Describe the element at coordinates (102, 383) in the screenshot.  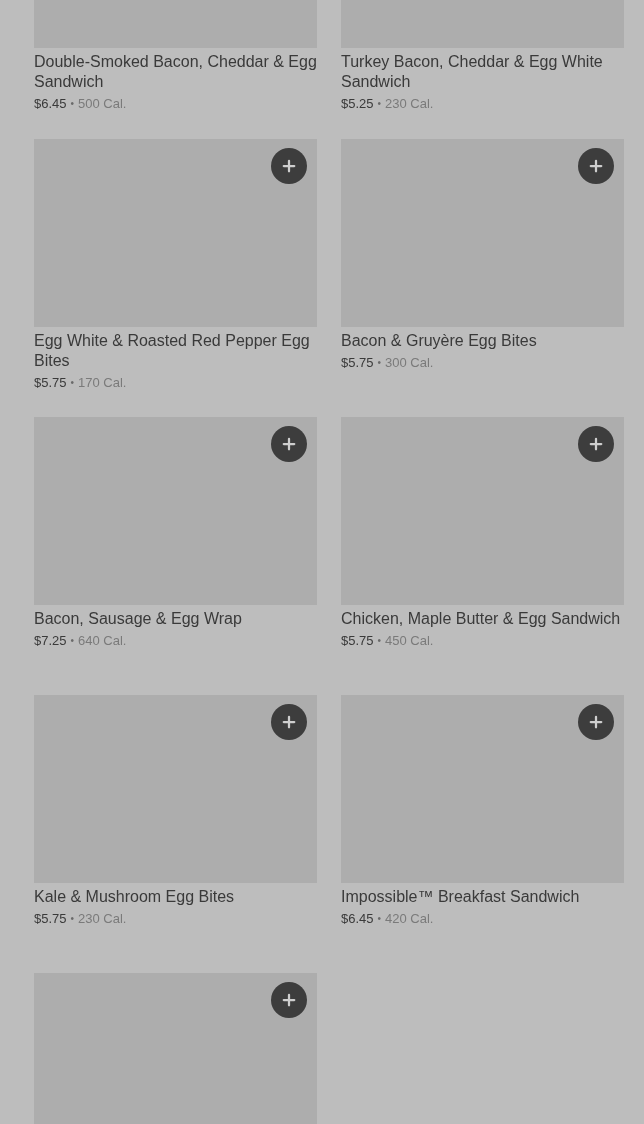
I see `item-calories: 170 Cal.` at that location.